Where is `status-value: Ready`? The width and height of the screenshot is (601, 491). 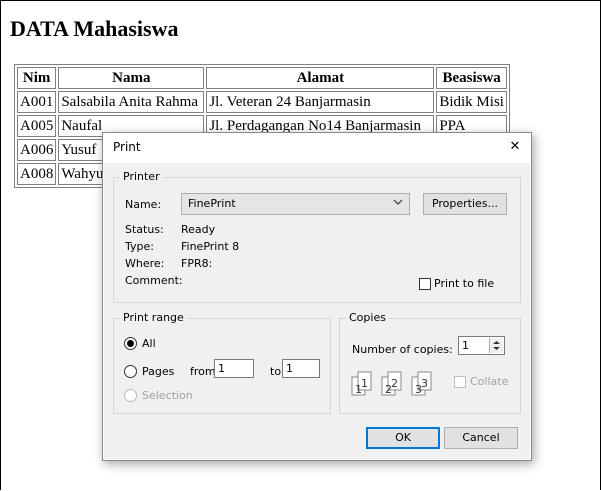 status-value: Ready is located at coordinates (198, 229).